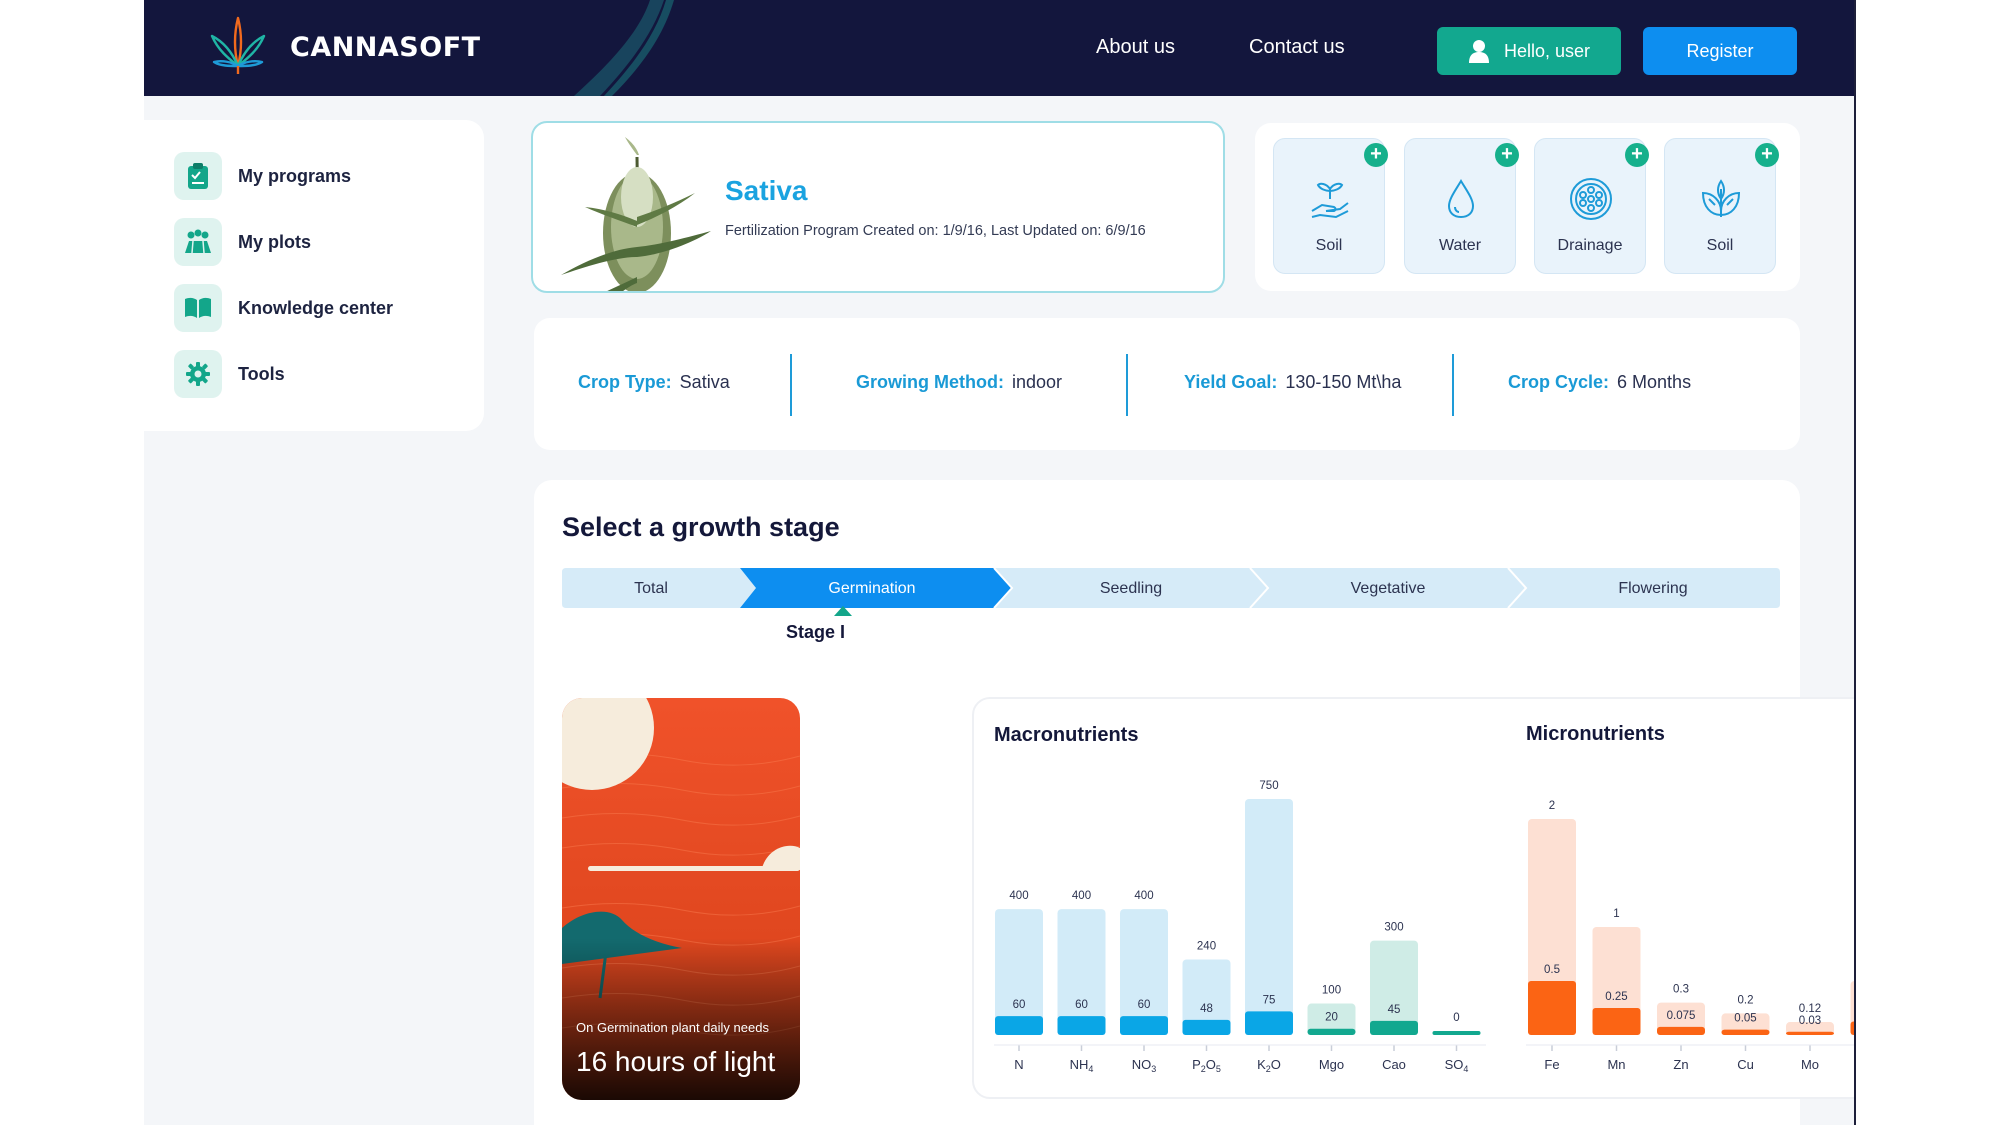 The image size is (2000, 1125). I want to click on macro-category-label: Mgo, so click(1331, 1064).